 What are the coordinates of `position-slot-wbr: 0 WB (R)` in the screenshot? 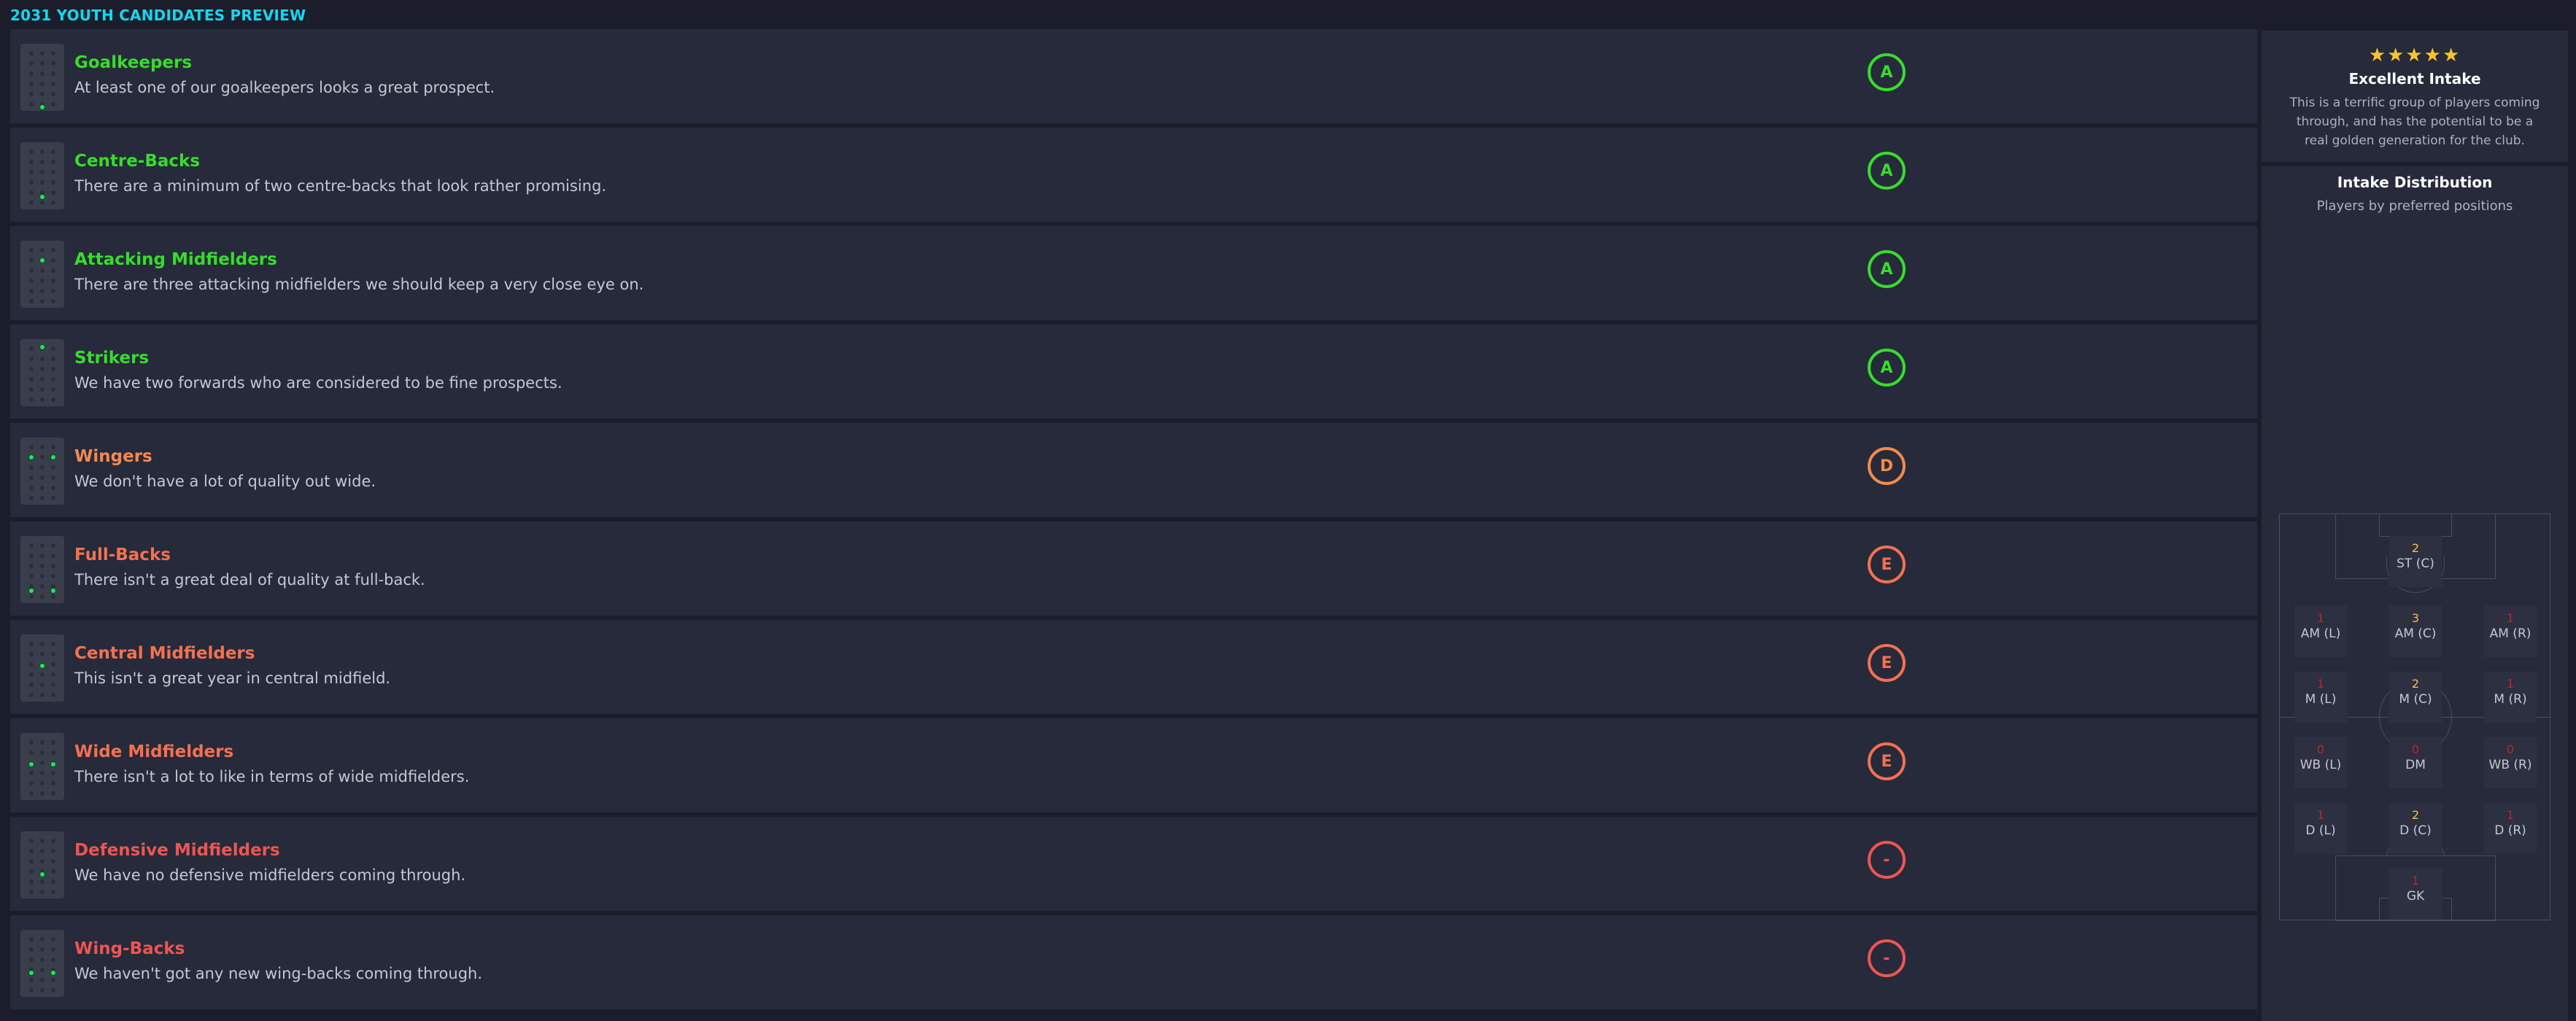 It's located at (2510, 762).